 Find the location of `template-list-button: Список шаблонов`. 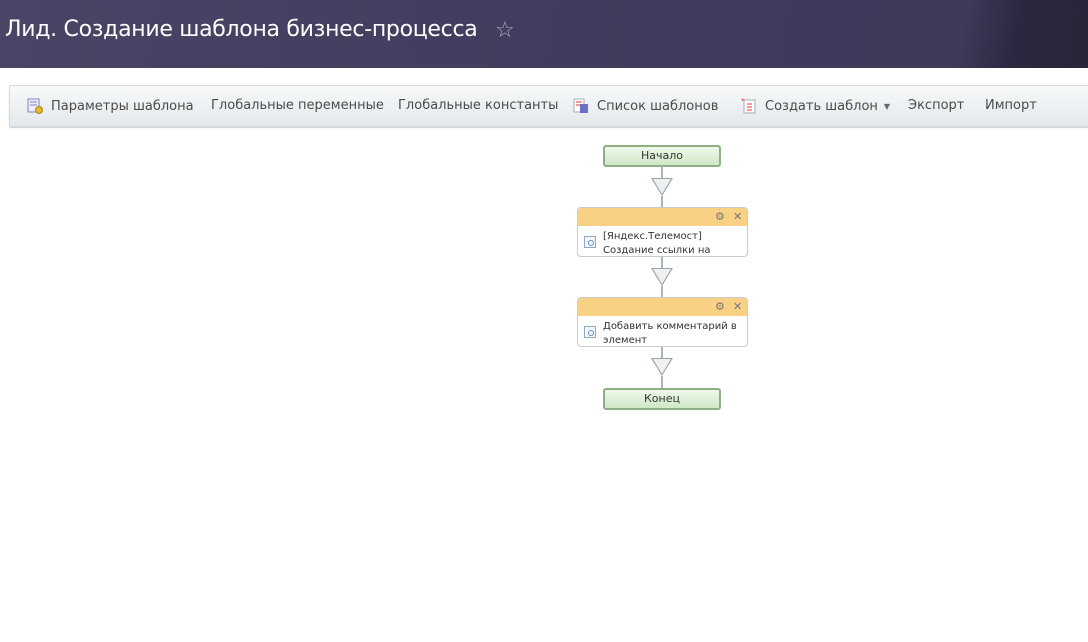

template-list-button: Список шаблонов is located at coordinates (645, 106).